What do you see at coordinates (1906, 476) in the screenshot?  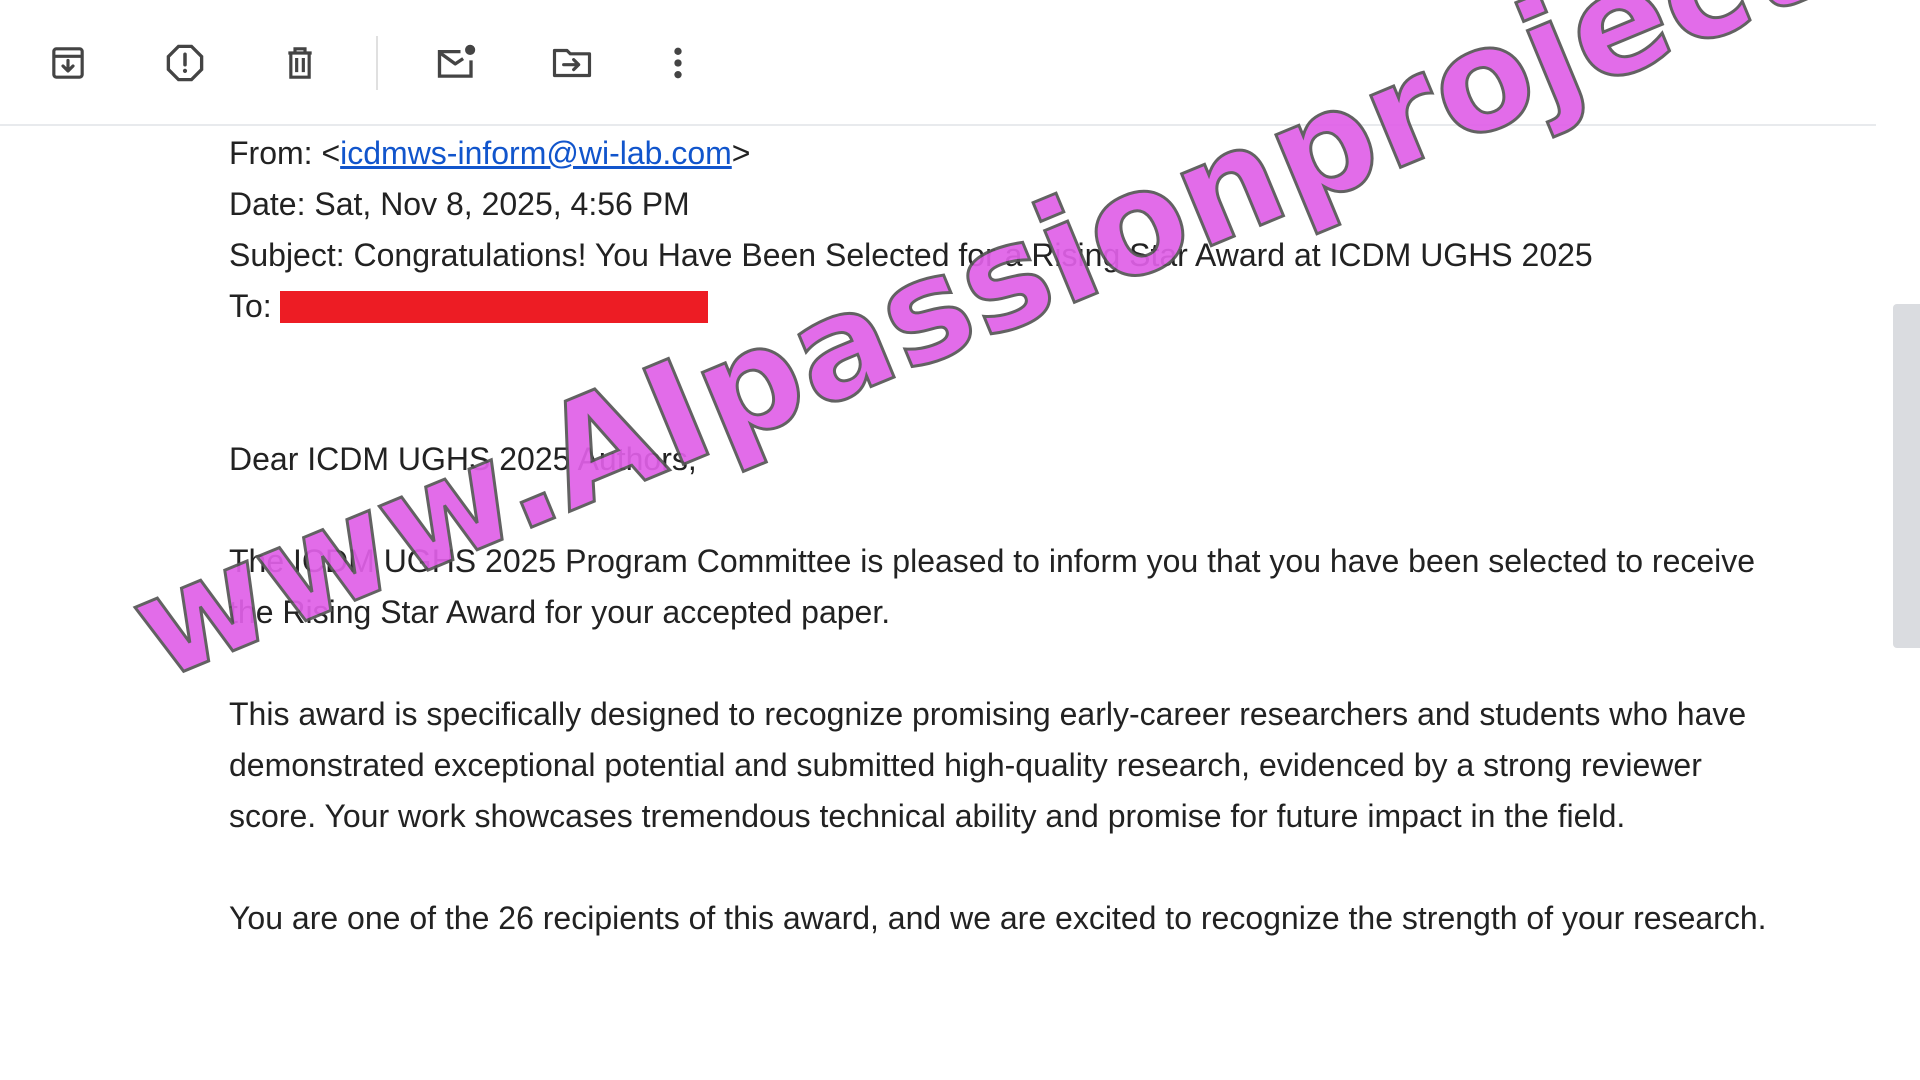 I see `scrollbar-thumb` at bounding box center [1906, 476].